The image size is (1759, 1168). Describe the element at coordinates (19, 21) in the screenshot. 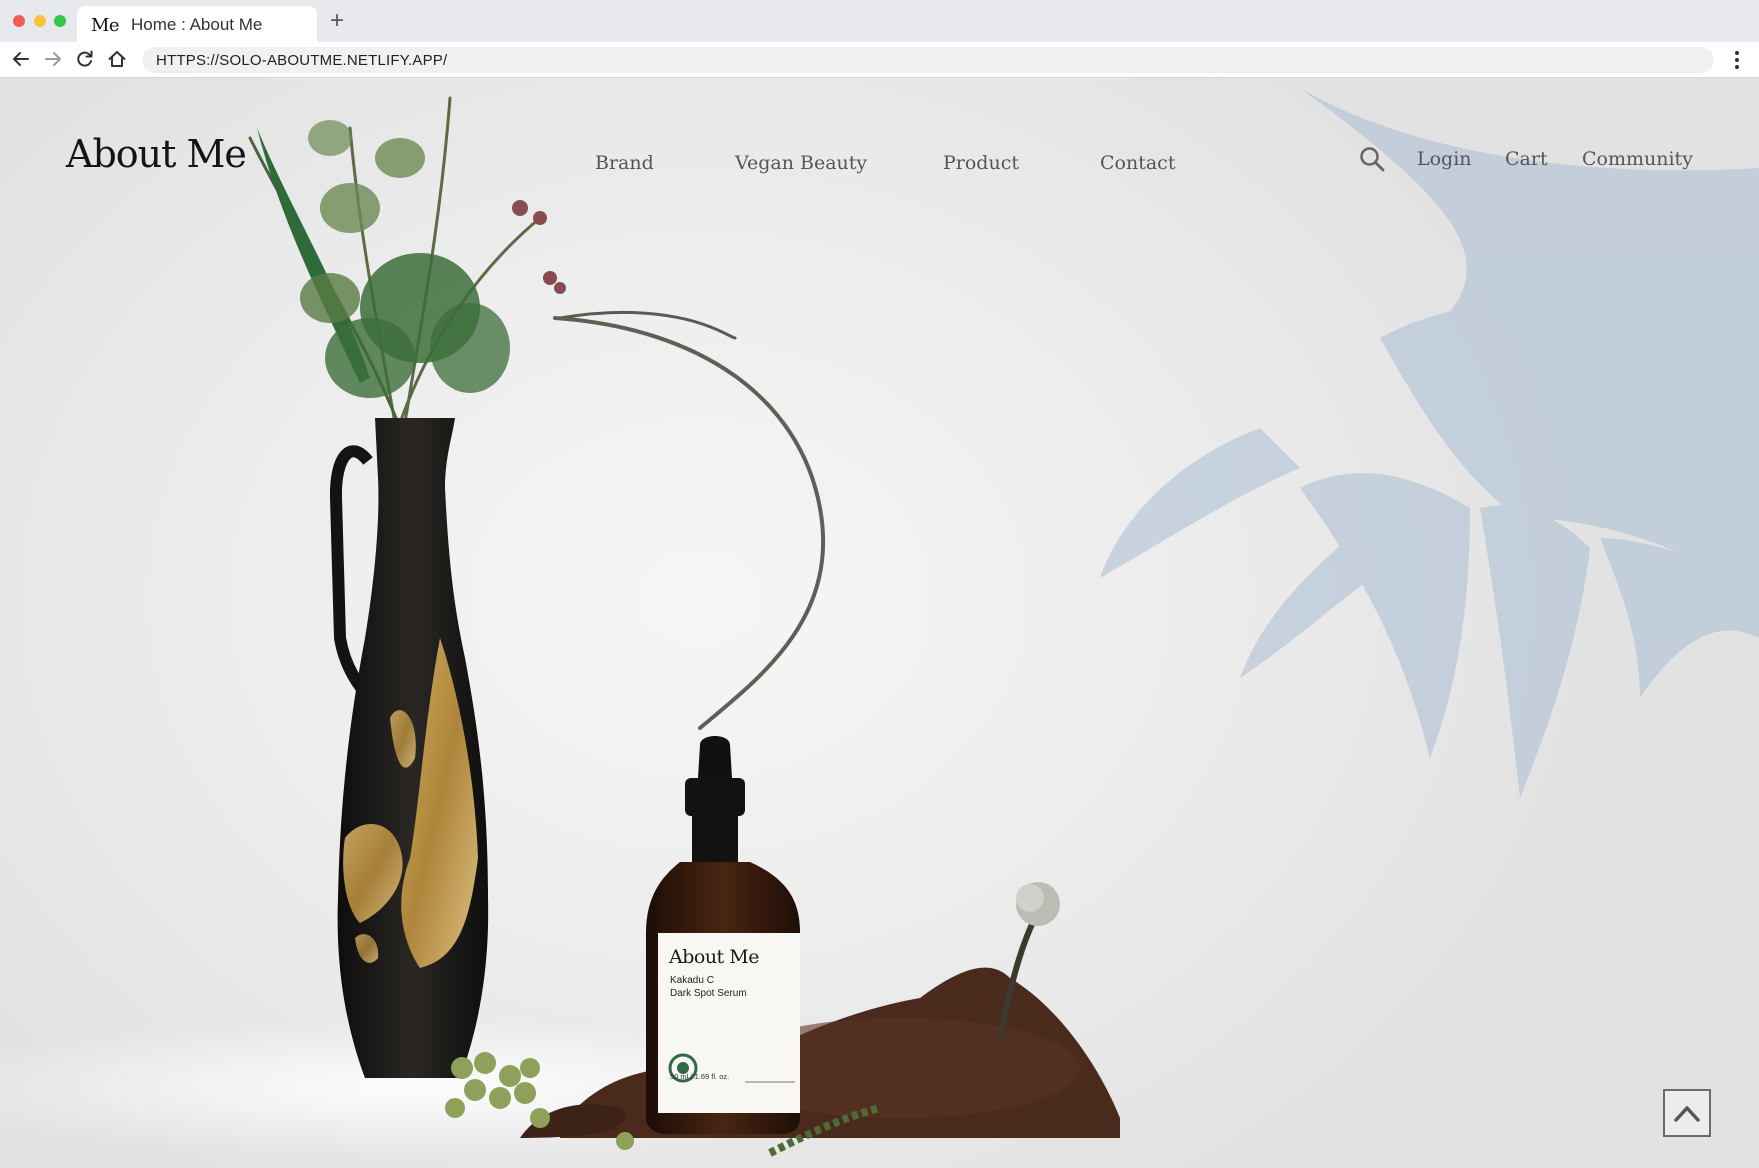

I see `window-close-dot` at that location.